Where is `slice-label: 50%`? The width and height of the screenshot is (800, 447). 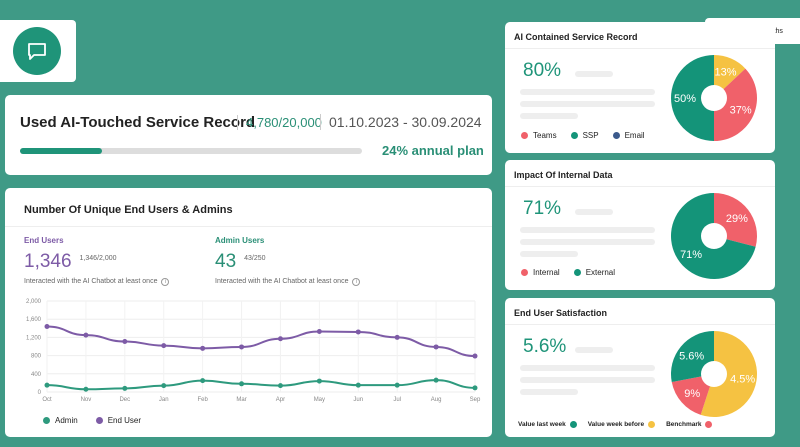
slice-label: 50% is located at coordinates (685, 99).